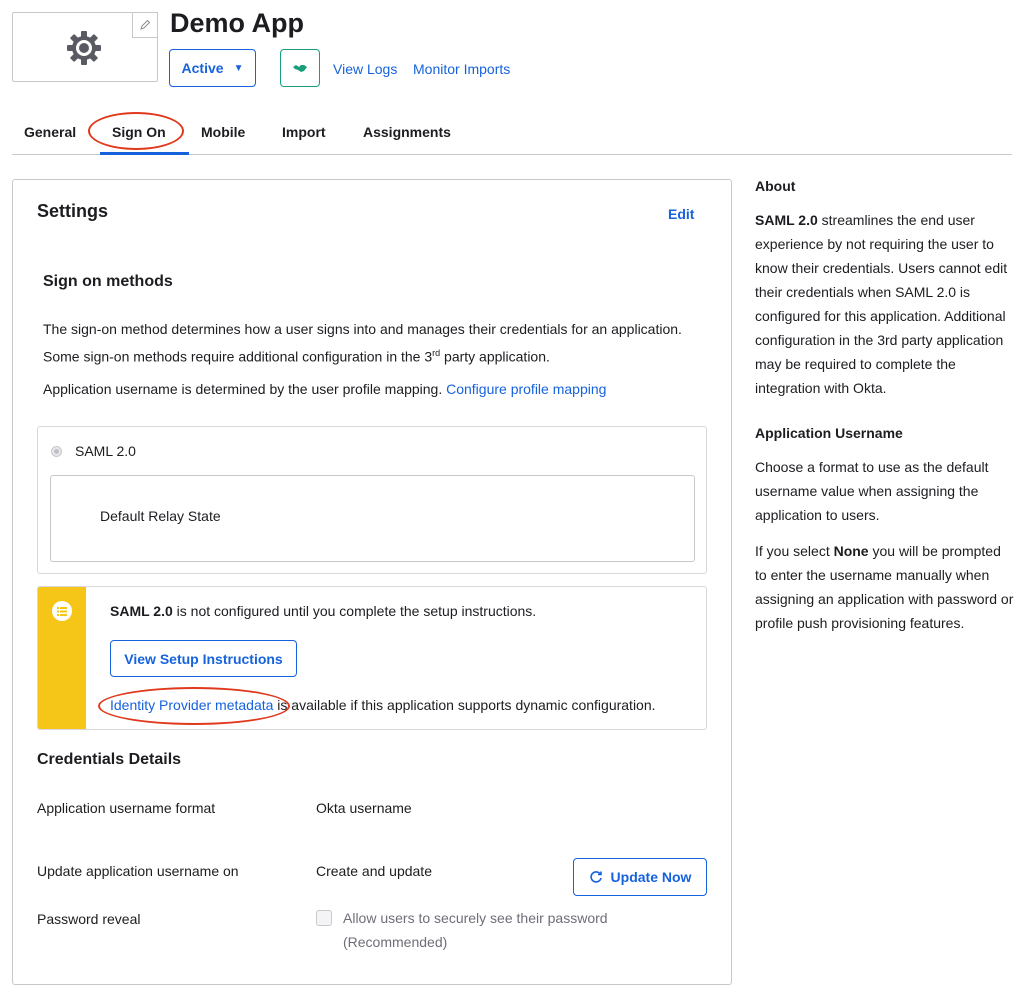  What do you see at coordinates (775, 186) in the screenshot?
I see `about-title: About` at bounding box center [775, 186].